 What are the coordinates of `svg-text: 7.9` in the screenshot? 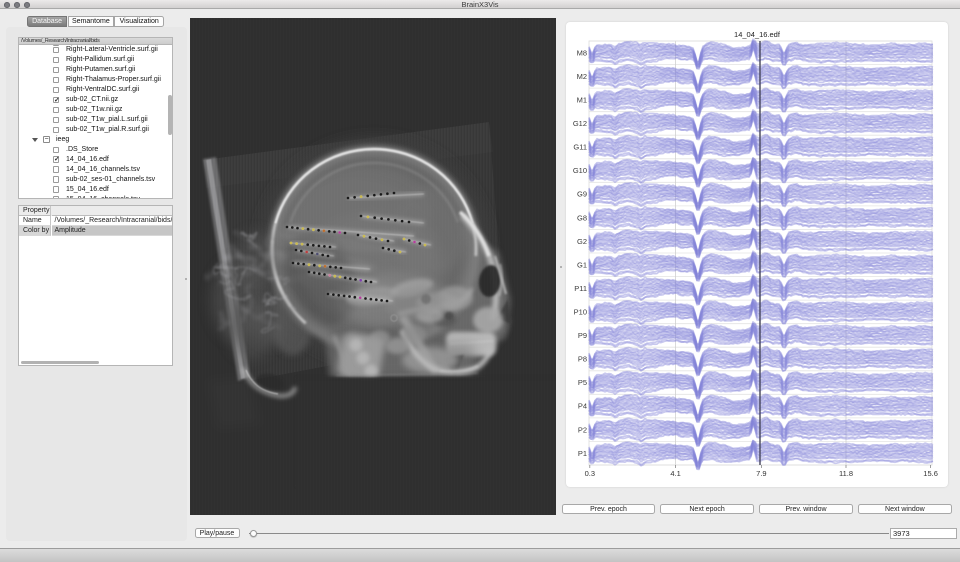 It's located at (761, 473).